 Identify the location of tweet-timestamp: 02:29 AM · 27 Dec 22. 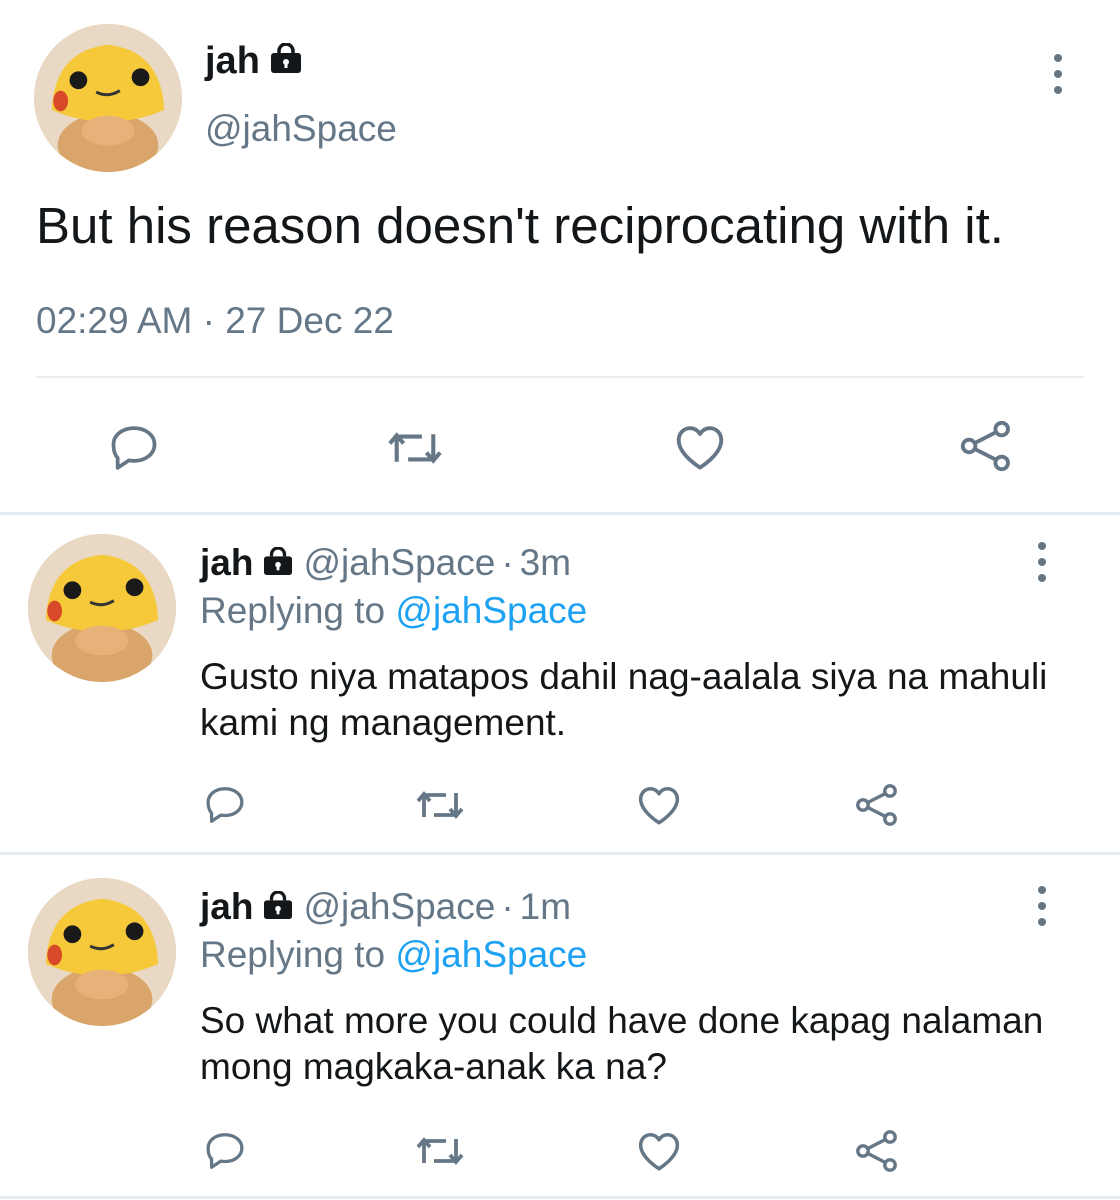
(215, 321).